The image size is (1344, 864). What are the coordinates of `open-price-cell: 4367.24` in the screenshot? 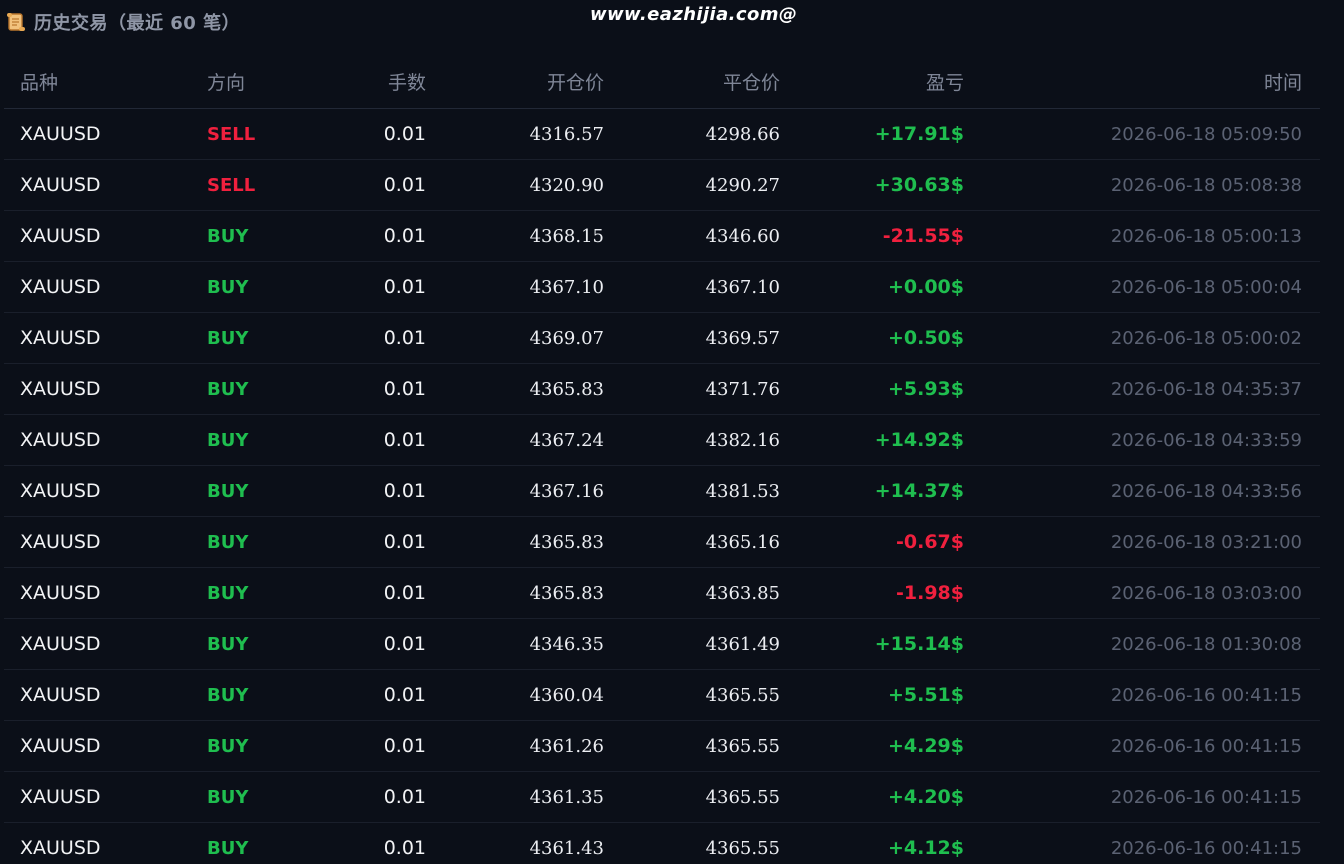 It's located at (566, 440).